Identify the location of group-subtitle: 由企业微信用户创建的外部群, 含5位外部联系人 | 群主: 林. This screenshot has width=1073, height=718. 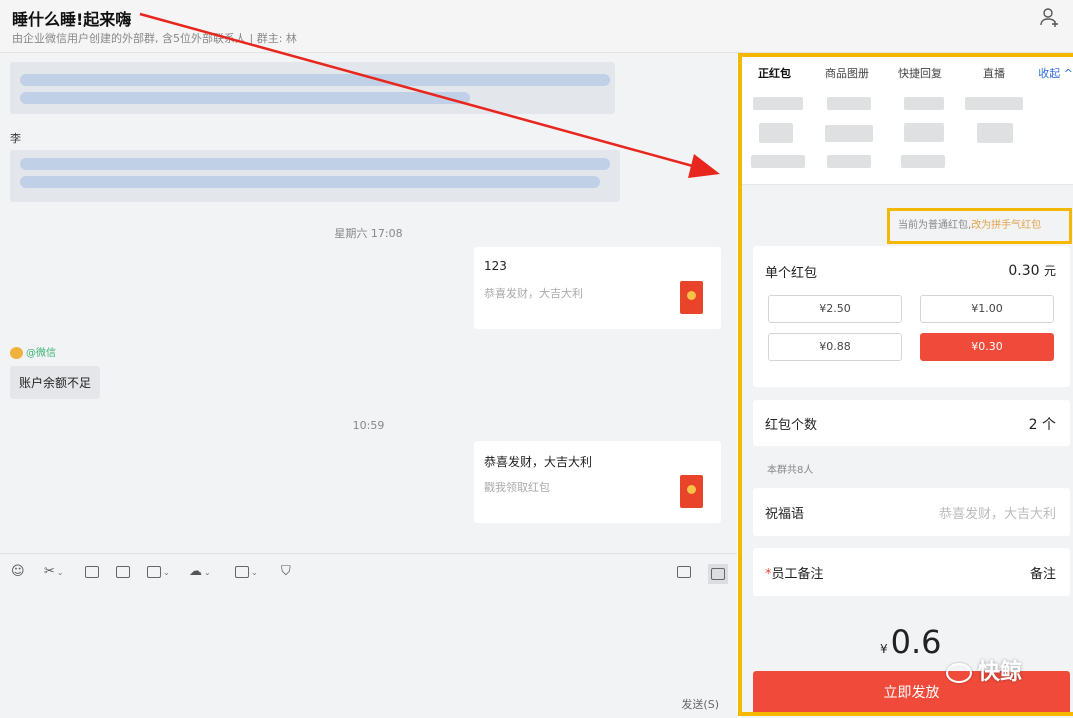
(154, 38).